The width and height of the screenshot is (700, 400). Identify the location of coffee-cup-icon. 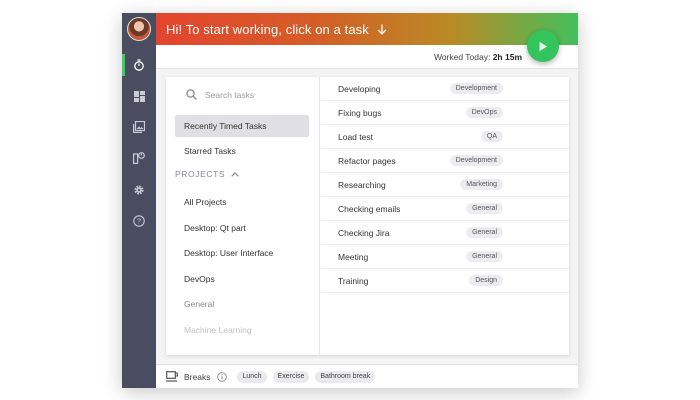
(172, 376).